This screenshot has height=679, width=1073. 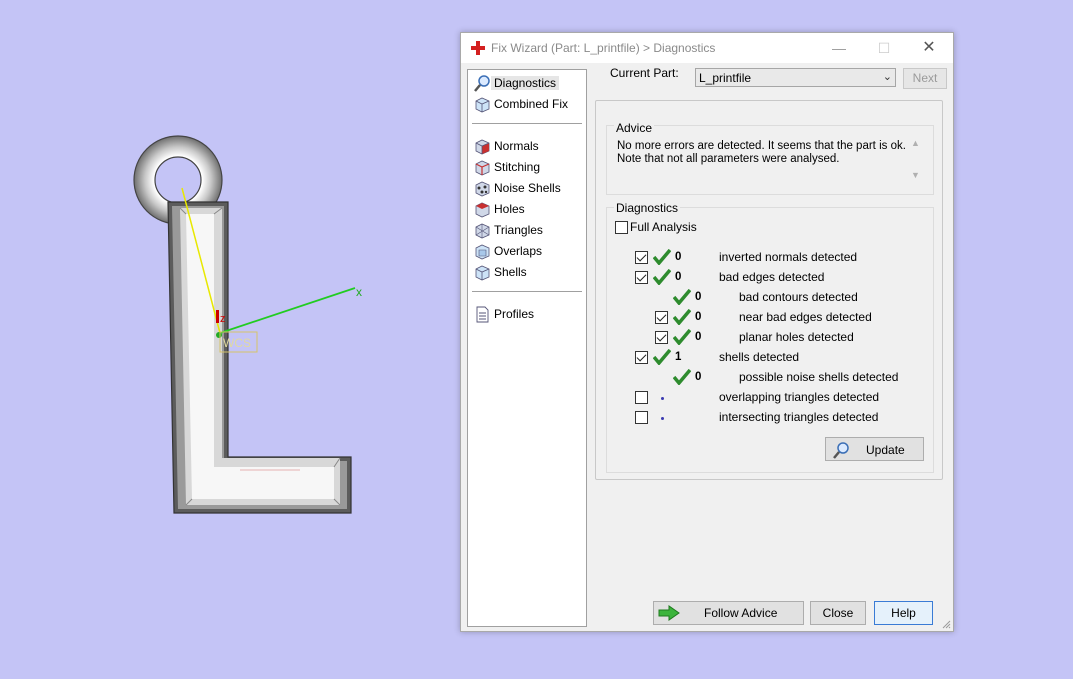 I want to click on diag-label: intersecting triangles detected, so click(x=799, y=417).